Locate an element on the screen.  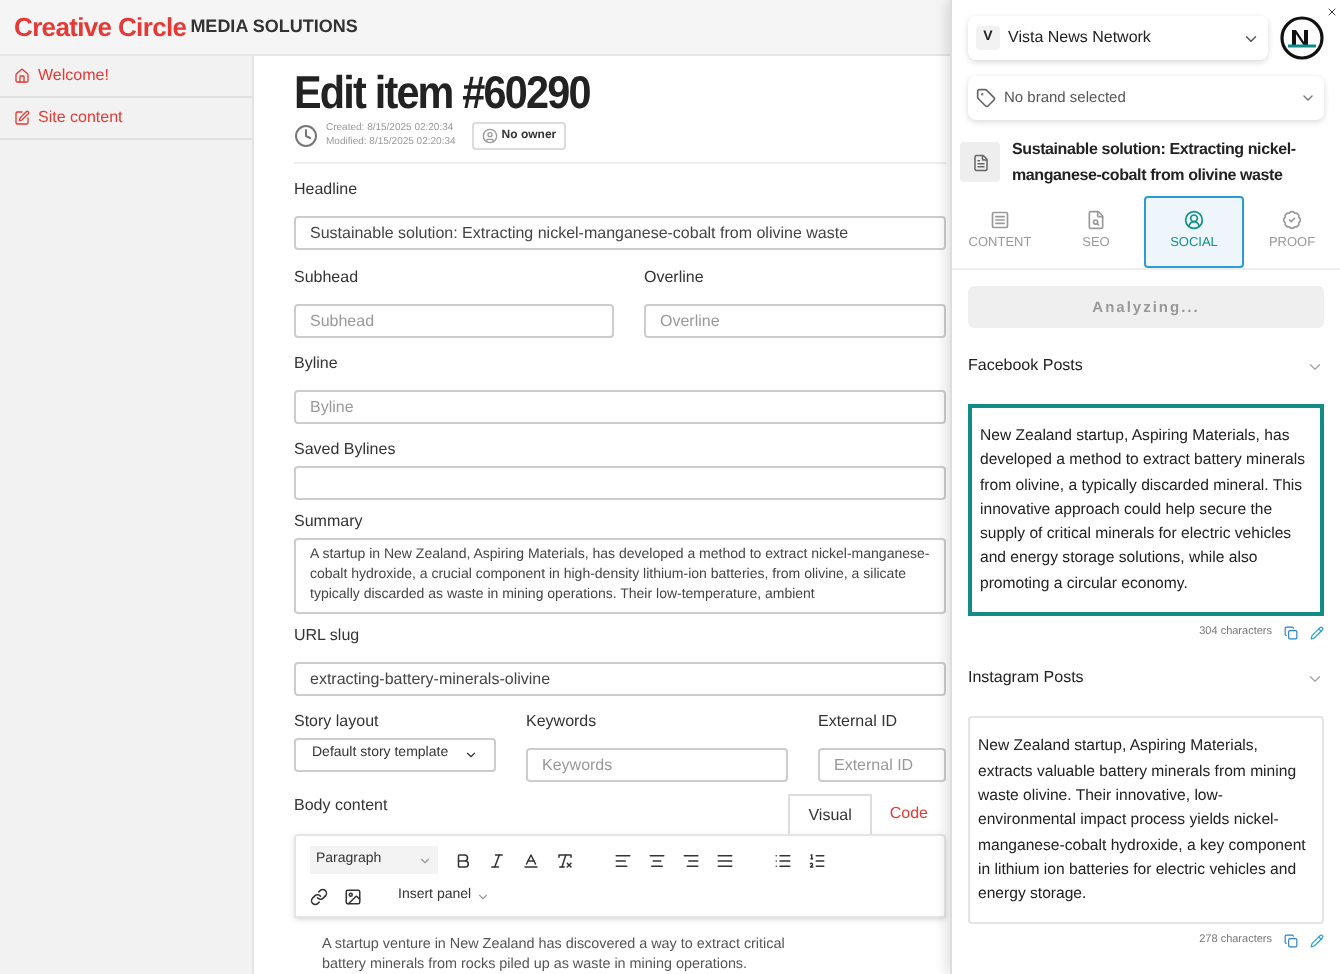
document-icon is located at coordinates (980, 162).